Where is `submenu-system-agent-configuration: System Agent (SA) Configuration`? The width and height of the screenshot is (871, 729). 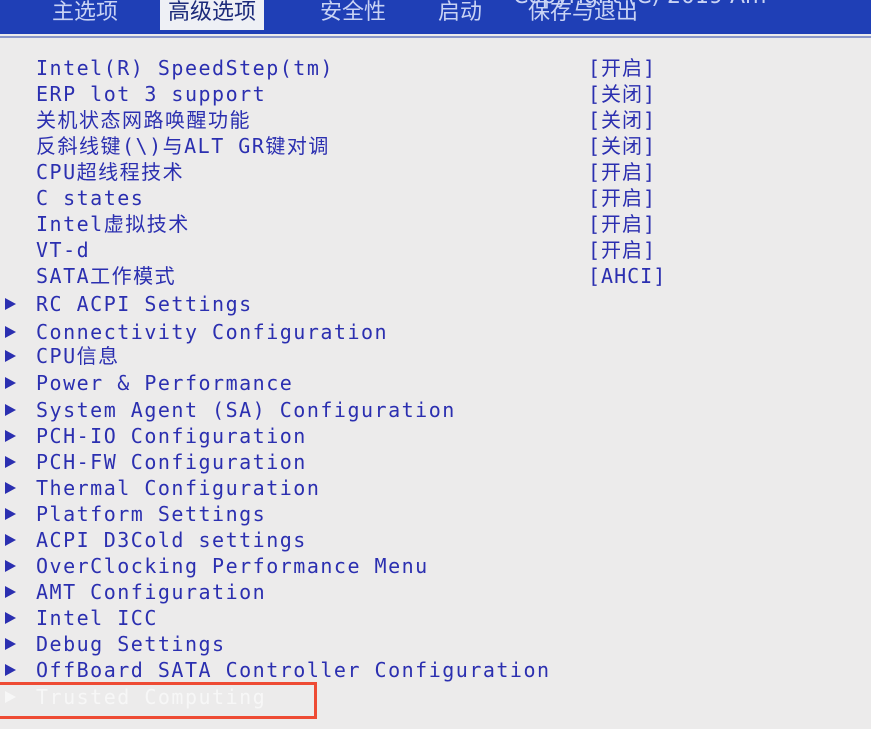
submenu-system-agent-configuration: System Agent (SA) Configuration is located at coordinates (435, 410).